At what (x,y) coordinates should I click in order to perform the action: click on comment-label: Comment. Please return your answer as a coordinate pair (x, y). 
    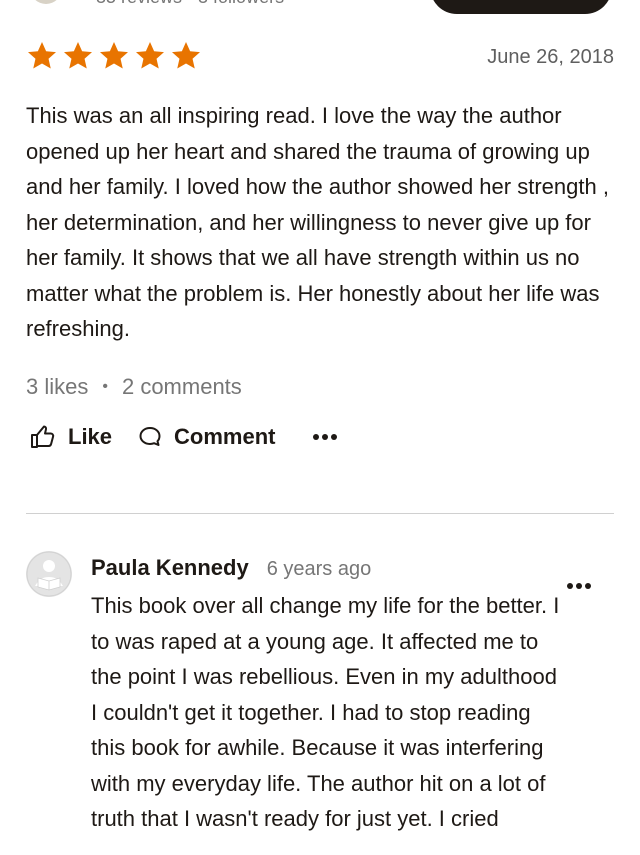
    Looking at the image, I should click on (225, 436).